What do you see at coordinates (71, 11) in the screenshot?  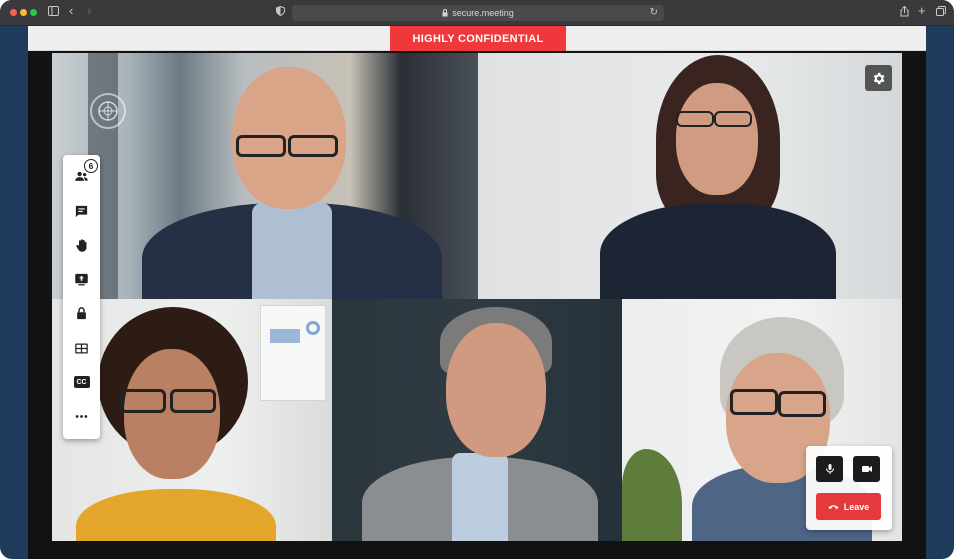 I see `back-icon: ‹` at bounding box center [71, 11].